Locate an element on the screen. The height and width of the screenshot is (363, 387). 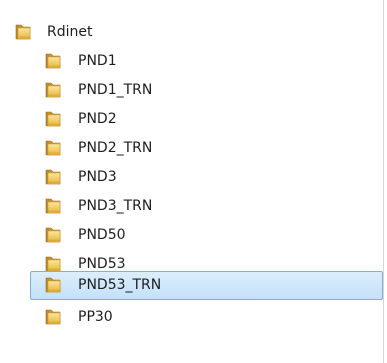
tree-item-root: Rdinet is located at coordinates (191, 32).